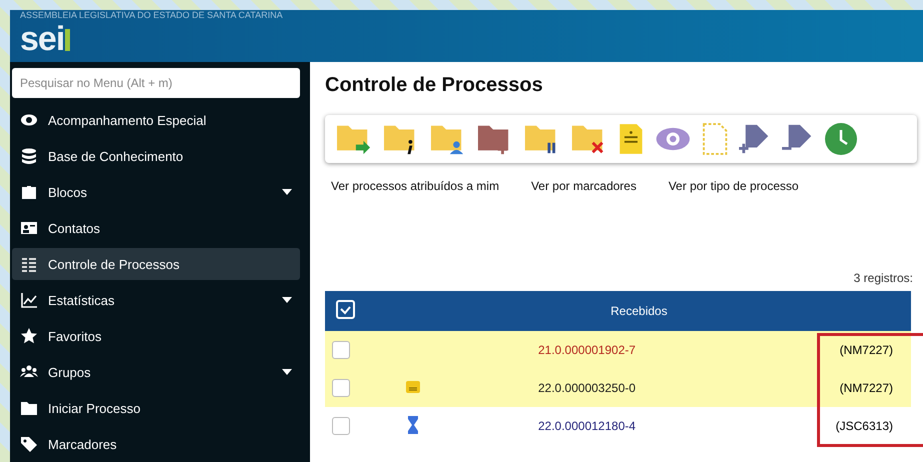  What do you see at coordinates (156, 372) in the screenshot?
I see `menu-item: Grupos` at bounding box center [156, 372].